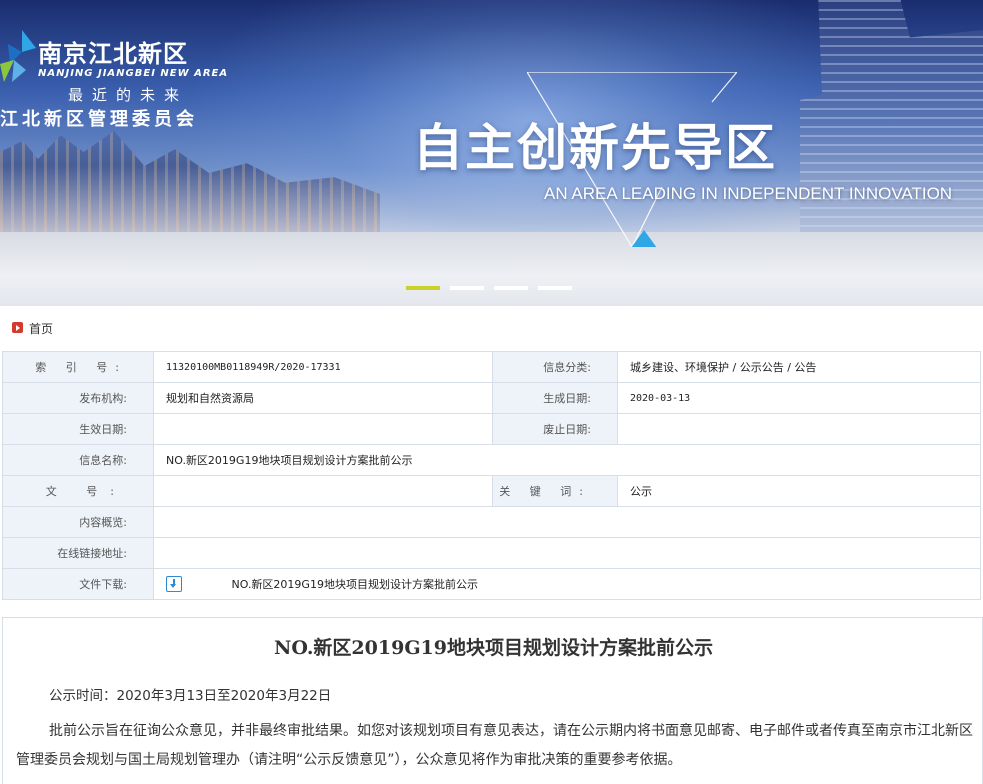 This screenshot has width=983, height=784. Describe the element at coordinates (491, 269) in the screenshot. I see `banner-plaza-ground` at that location.